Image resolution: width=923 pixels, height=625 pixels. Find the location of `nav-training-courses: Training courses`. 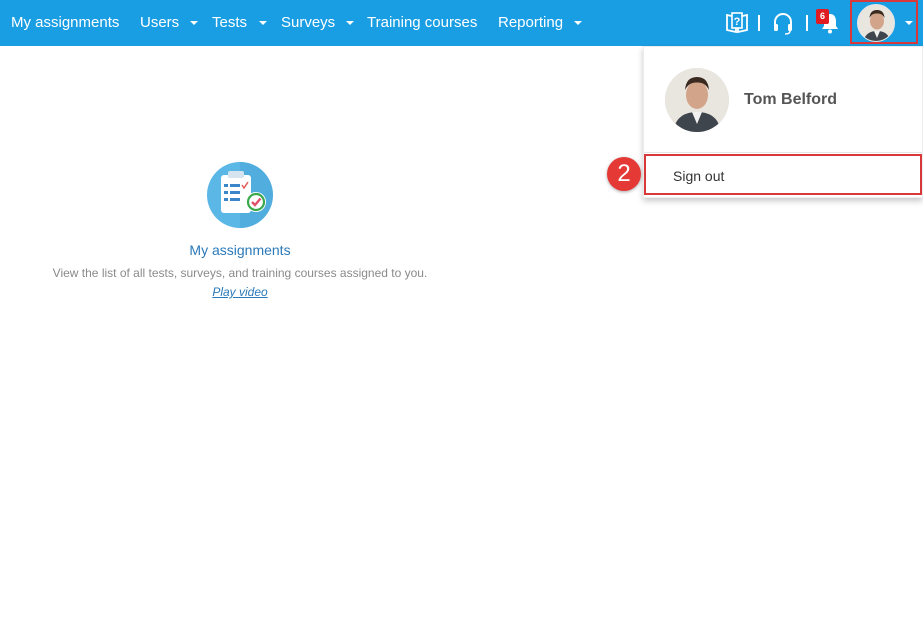

nav-training-courses: Training courses is located at coordinates (422, 23).